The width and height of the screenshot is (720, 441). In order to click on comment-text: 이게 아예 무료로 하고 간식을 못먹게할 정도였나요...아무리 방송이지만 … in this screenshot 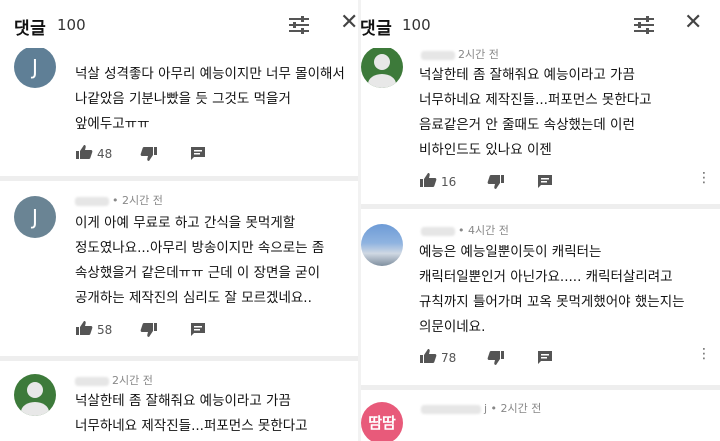, I will do `click(200, 260)`.